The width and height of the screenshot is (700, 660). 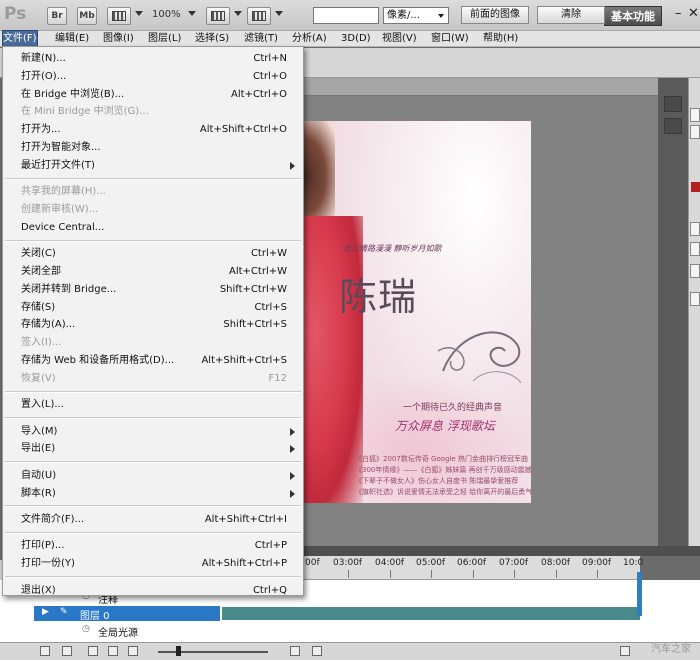 I want to click on zoom-slider-thumb, so click(x=178, y=651).